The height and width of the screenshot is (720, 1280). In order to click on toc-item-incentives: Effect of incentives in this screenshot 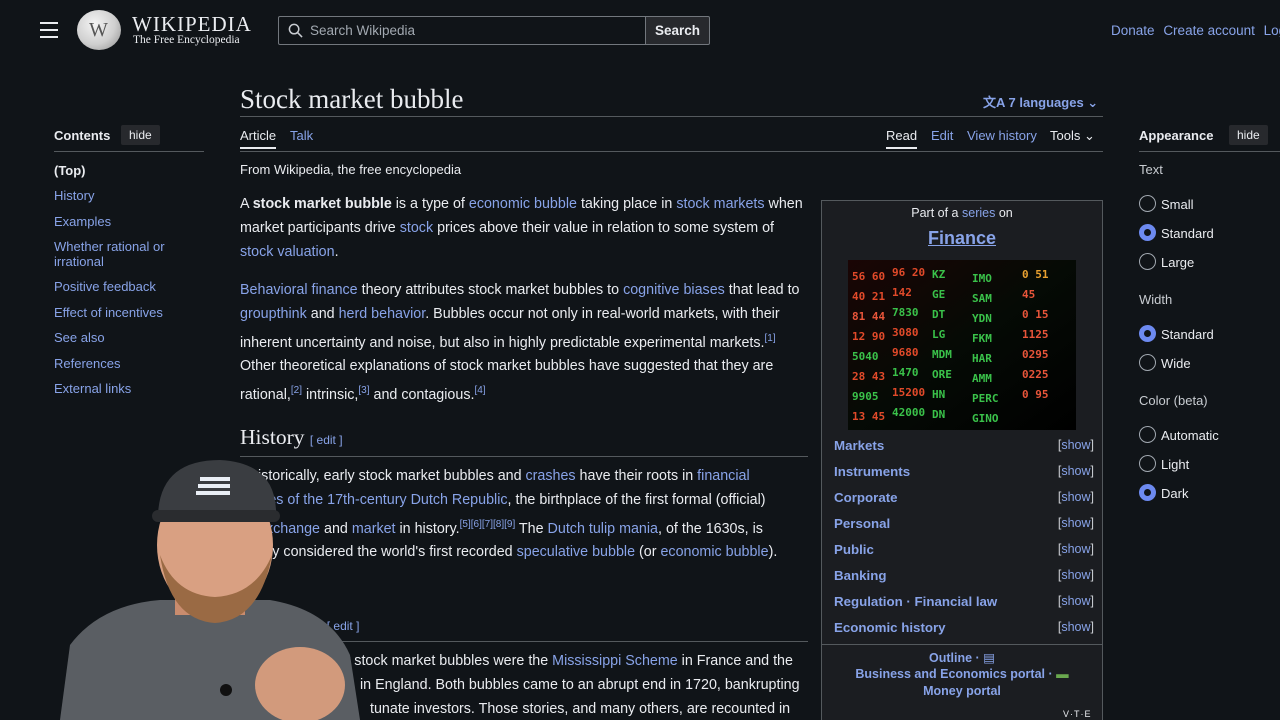, I will do `click(124, 312)`.